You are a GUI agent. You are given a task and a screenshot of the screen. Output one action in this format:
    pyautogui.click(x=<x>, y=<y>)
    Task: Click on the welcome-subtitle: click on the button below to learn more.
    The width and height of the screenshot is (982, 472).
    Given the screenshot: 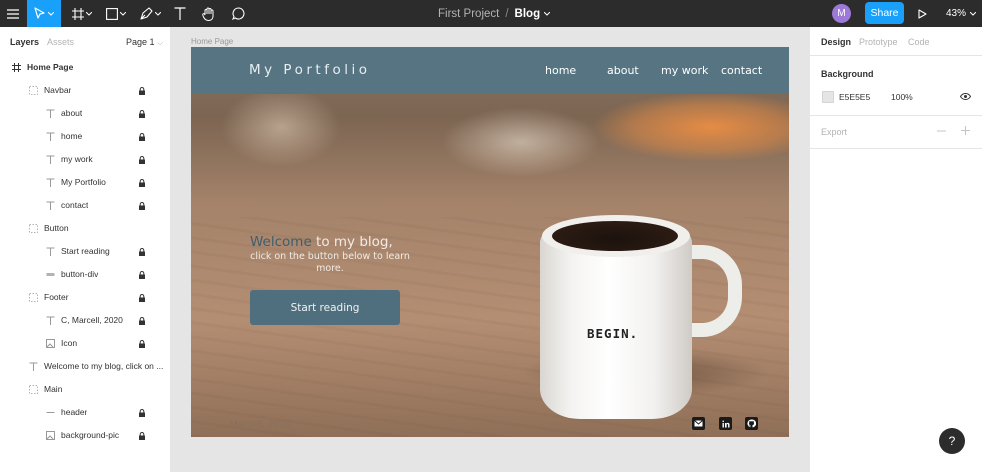 What is the action you would take?
    pyautogui.click(x=330, y=263)
    